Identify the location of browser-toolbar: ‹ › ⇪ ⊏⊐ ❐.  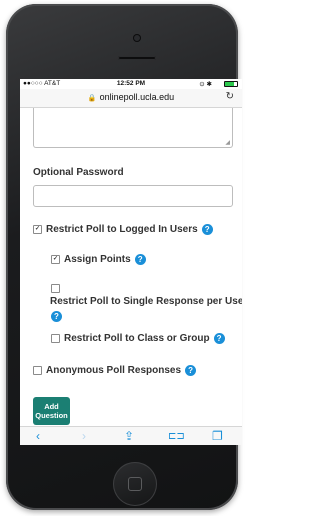
(131, 435).